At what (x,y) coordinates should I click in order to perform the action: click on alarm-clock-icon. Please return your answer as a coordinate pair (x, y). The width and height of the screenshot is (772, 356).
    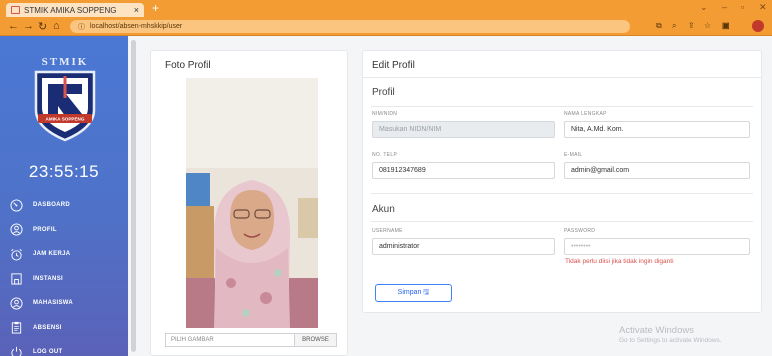
    Looking at the image, I should click on (16, 254).